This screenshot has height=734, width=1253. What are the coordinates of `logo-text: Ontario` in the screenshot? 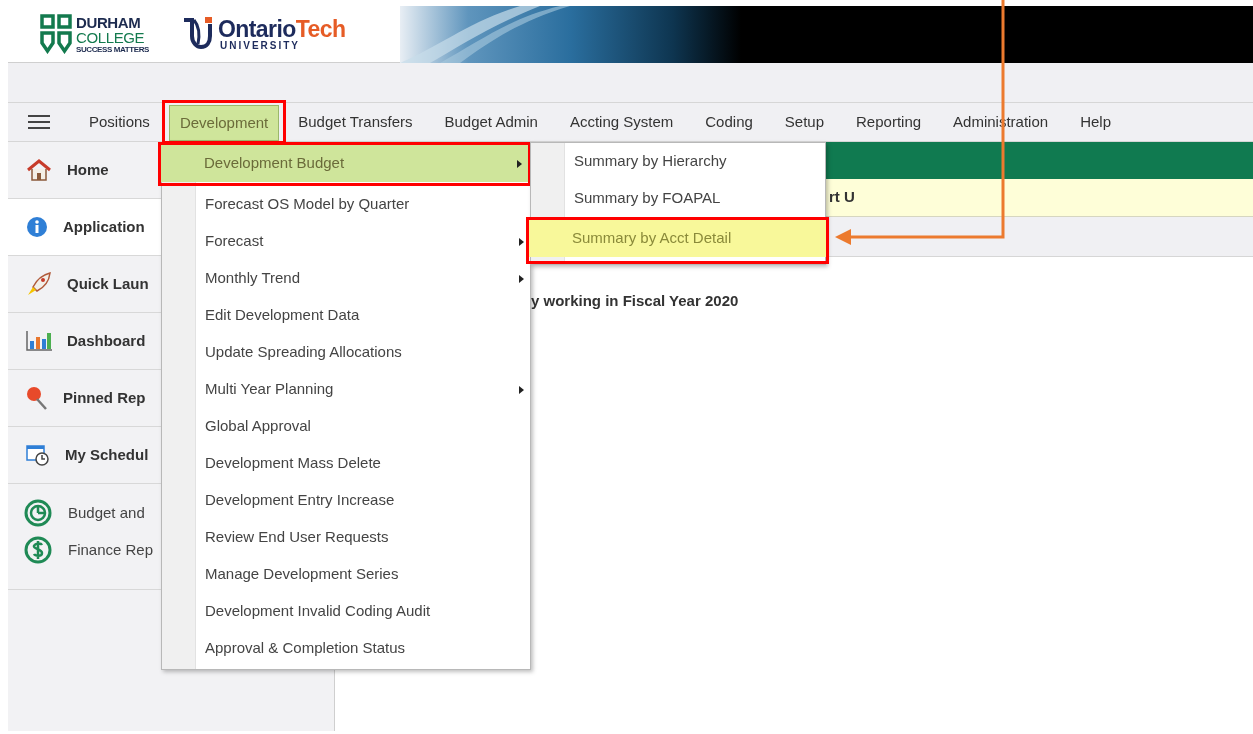 It's located at (257, 29).